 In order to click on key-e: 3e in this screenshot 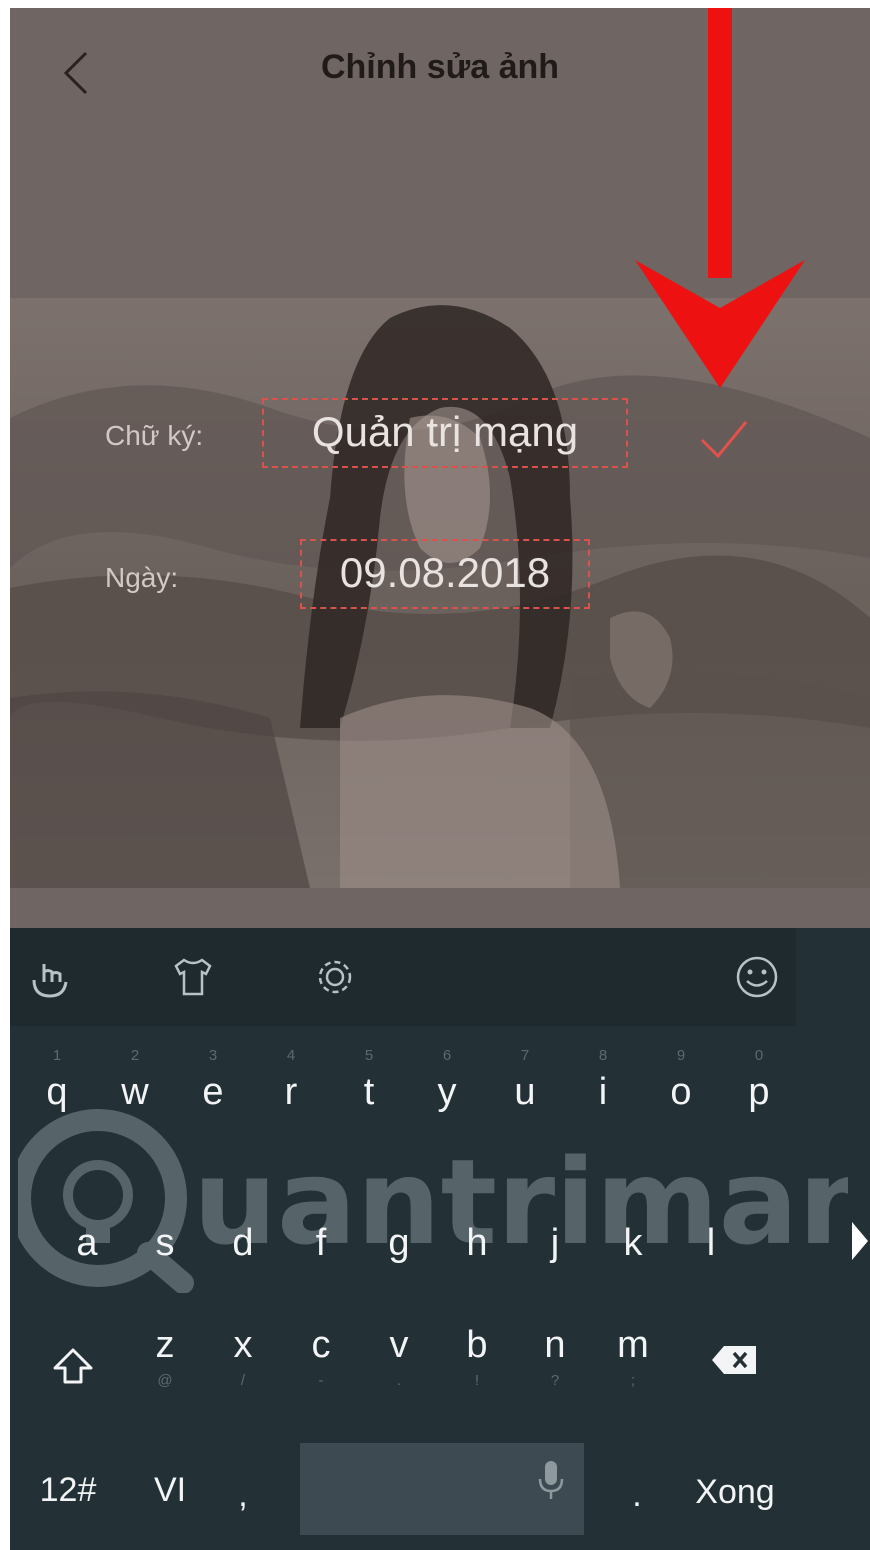, I will do `click(213, 1095)`.